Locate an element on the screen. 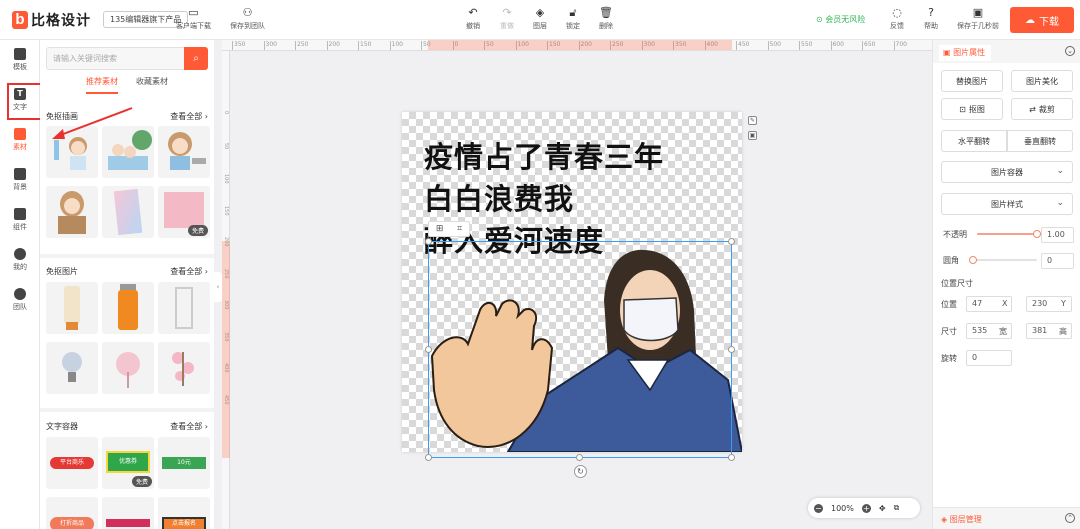 This screenshot has width=1080, height=529. opacity-slider-knob is located at coordinates (1037, 234).